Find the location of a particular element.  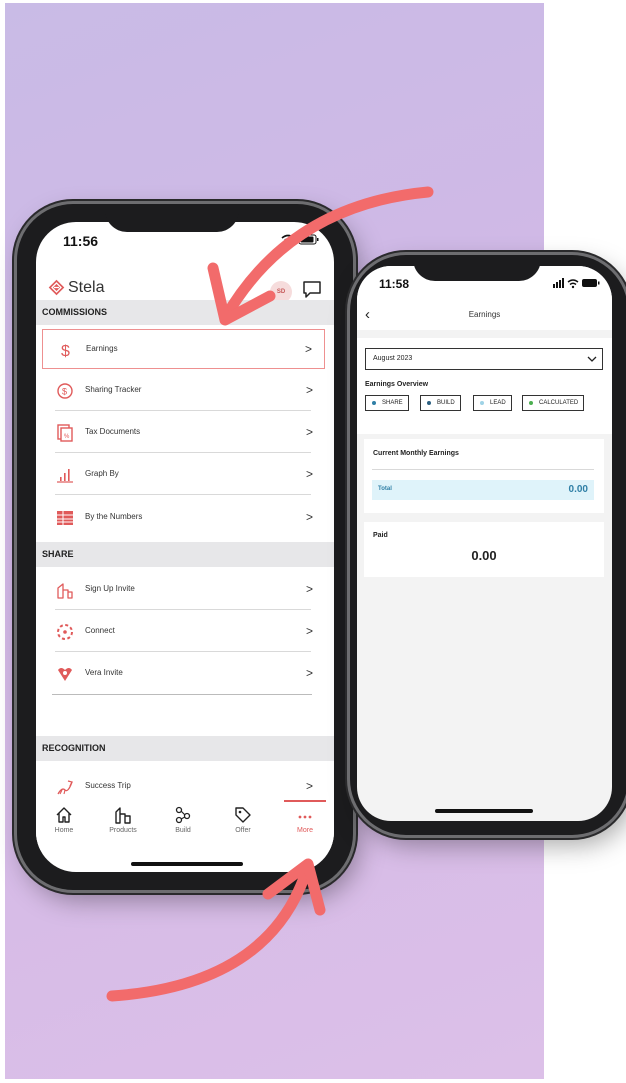

active-tab-indicator is located at coordinates (305, 801).